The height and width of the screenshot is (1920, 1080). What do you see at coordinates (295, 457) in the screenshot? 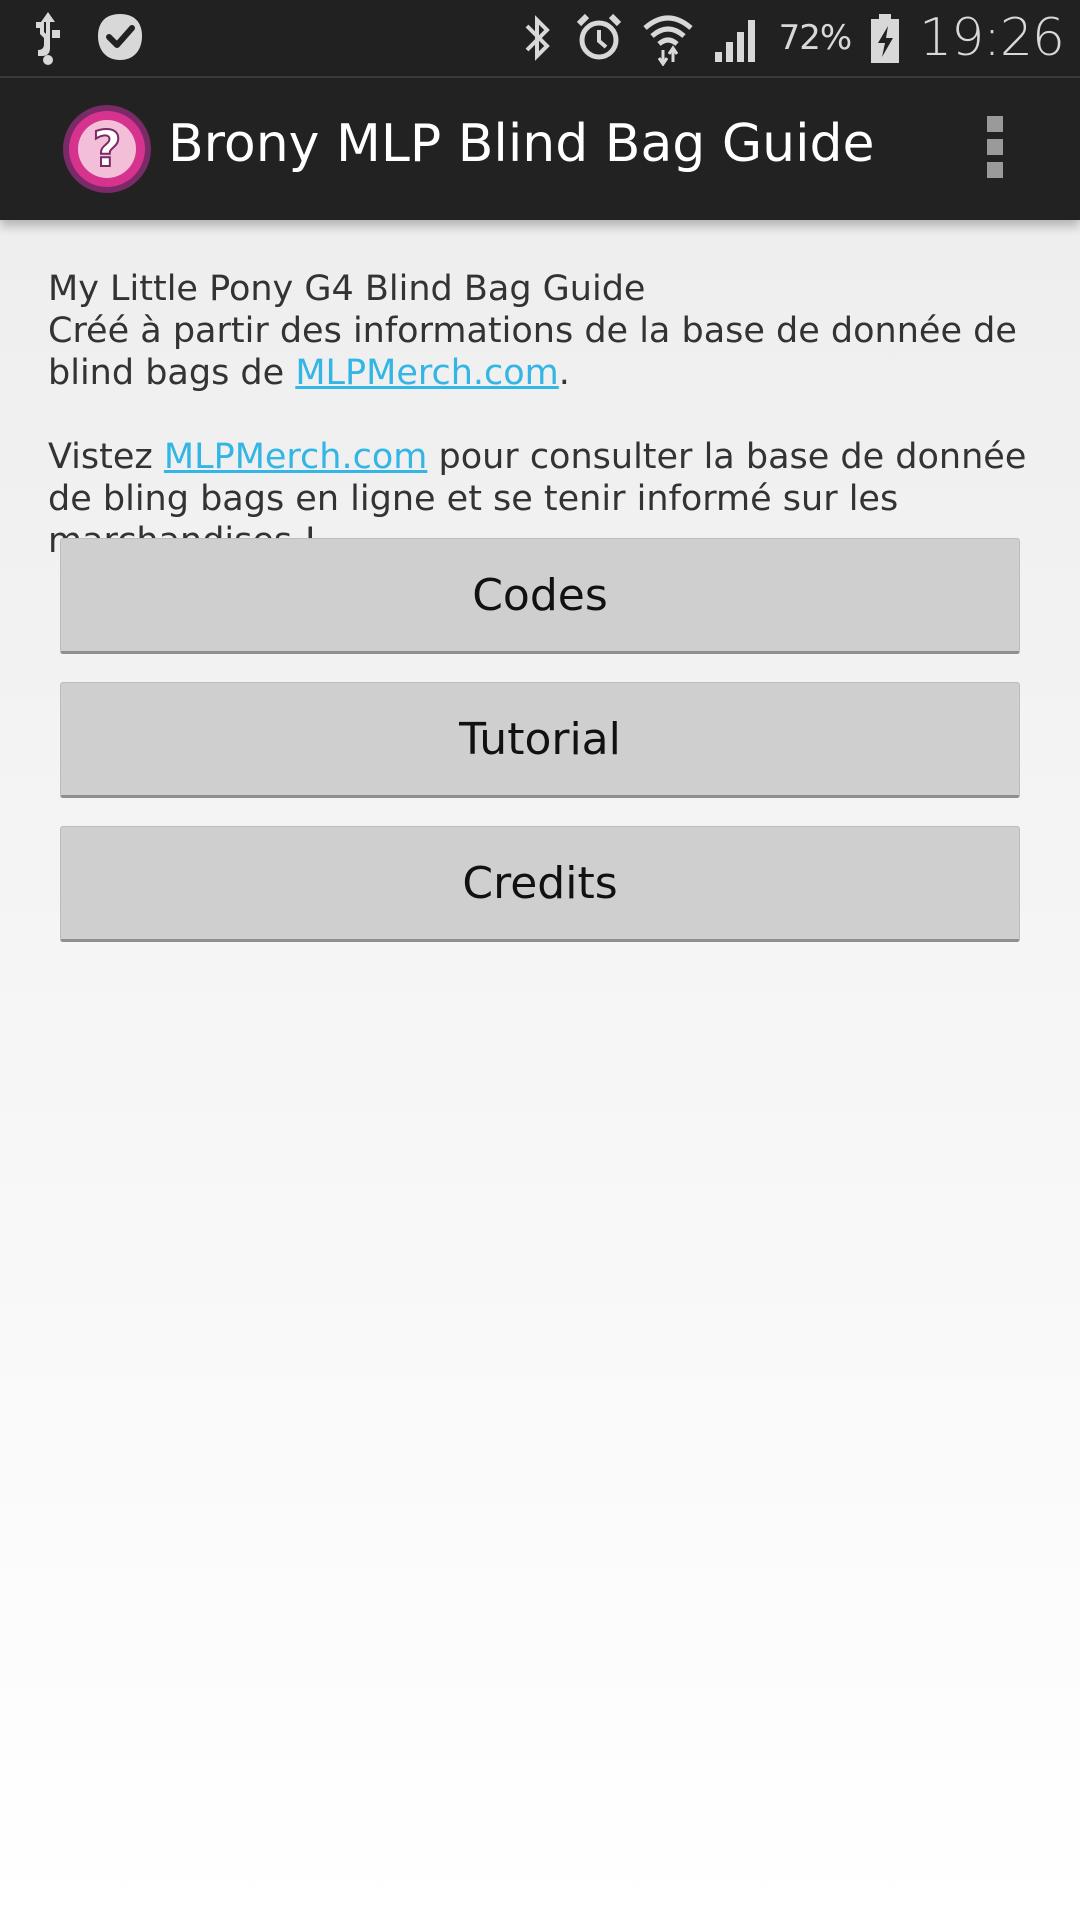
I see `mlpmerch-link-2: MLPMerch.com` at bounding box center [295, 457].